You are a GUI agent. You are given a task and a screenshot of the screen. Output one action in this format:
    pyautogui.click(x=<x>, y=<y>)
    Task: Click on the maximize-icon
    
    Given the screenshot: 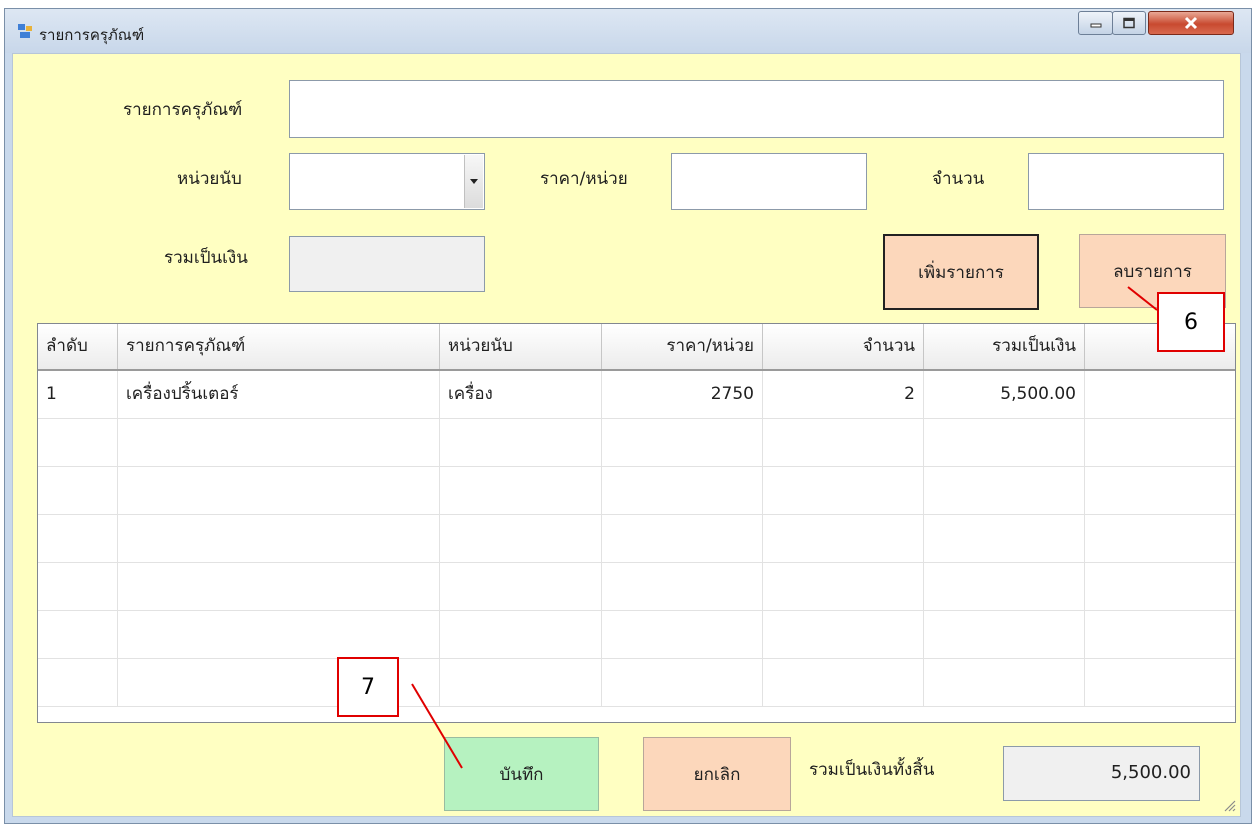 What is the action you would take?
    pyautogui.click(x=1129, y=23)
    